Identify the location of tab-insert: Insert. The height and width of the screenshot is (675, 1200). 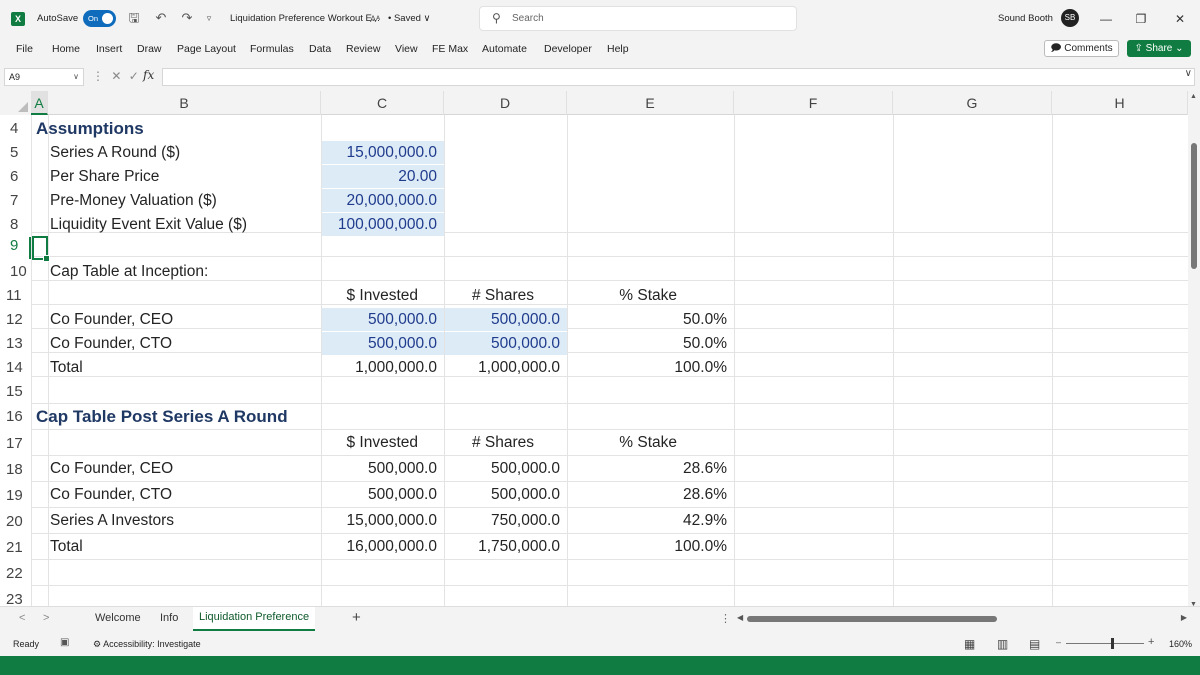
(109, 49).